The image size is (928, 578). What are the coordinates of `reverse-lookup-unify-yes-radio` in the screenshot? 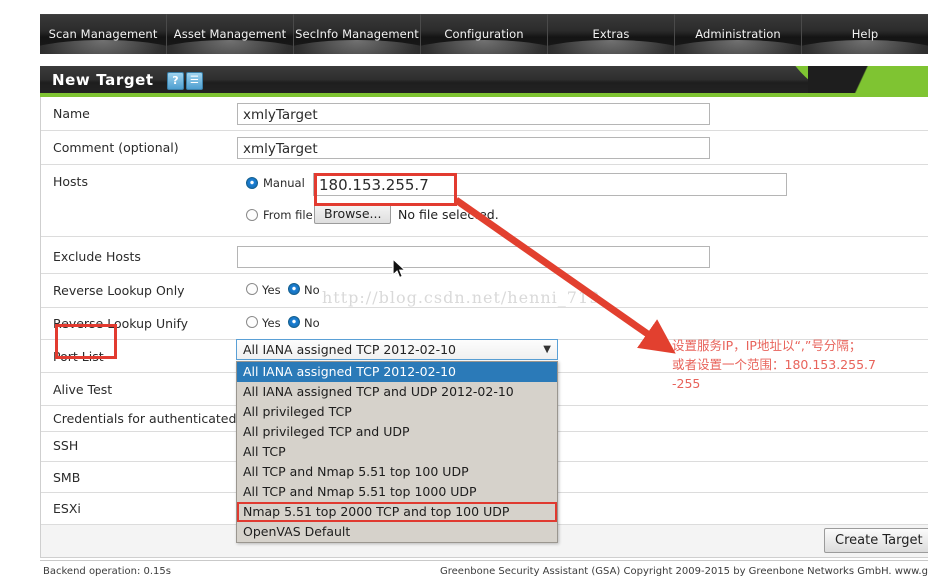 It's located at (252, 322).